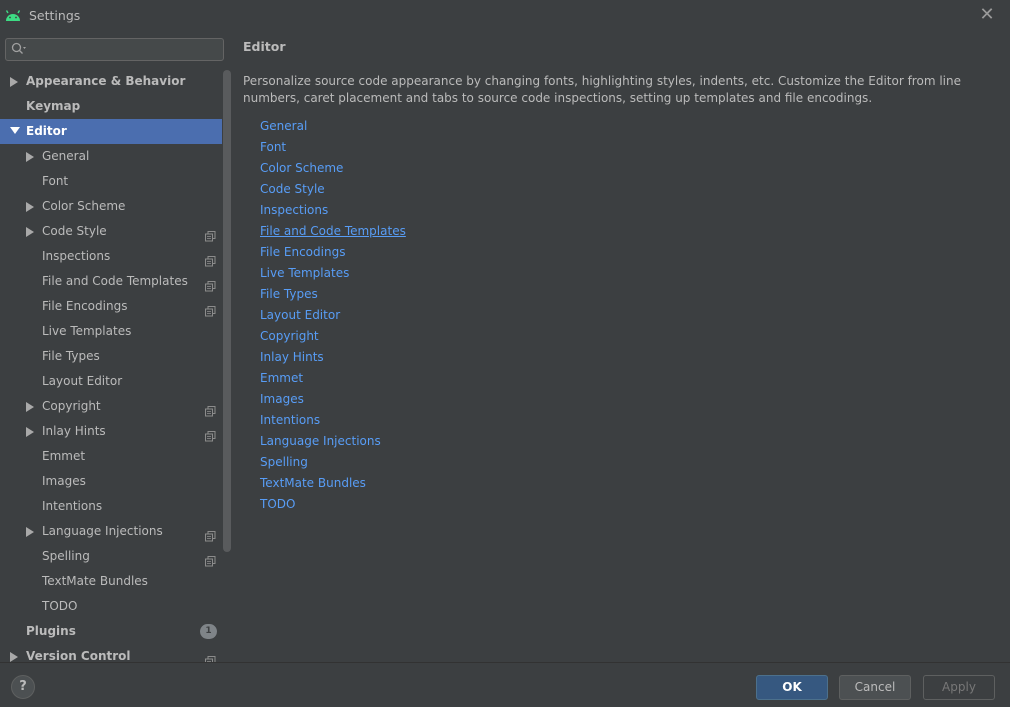  Describe the element at coordinates (55, 181) in the screenshot. I see `sidebar-item-label: Font` at that location.